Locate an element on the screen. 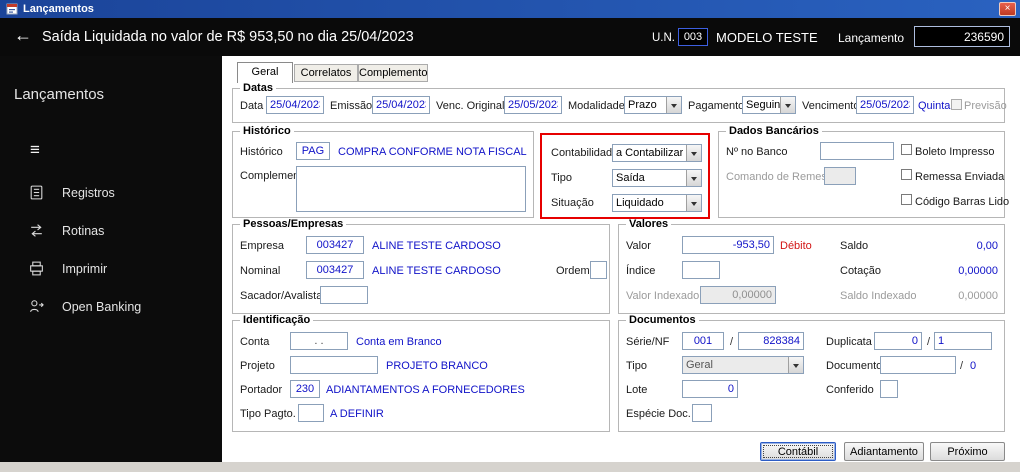  pagamento-value: Seguinte is located at coordinates (763, 105).